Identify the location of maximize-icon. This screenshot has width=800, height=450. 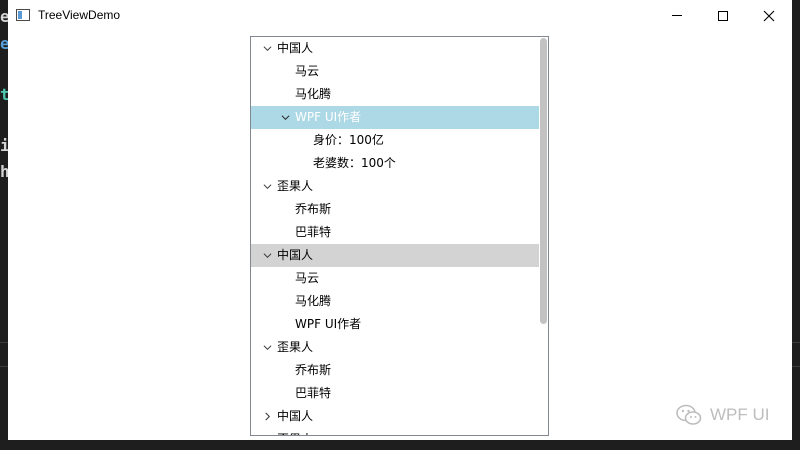
(723, 15).